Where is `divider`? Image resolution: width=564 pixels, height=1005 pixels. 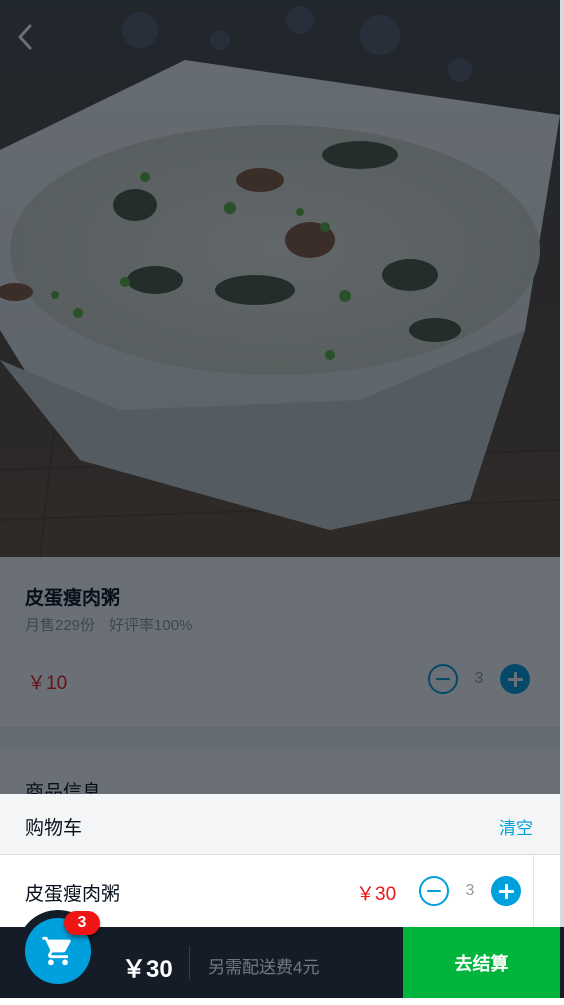 divider is located at coordinates (189, 963).